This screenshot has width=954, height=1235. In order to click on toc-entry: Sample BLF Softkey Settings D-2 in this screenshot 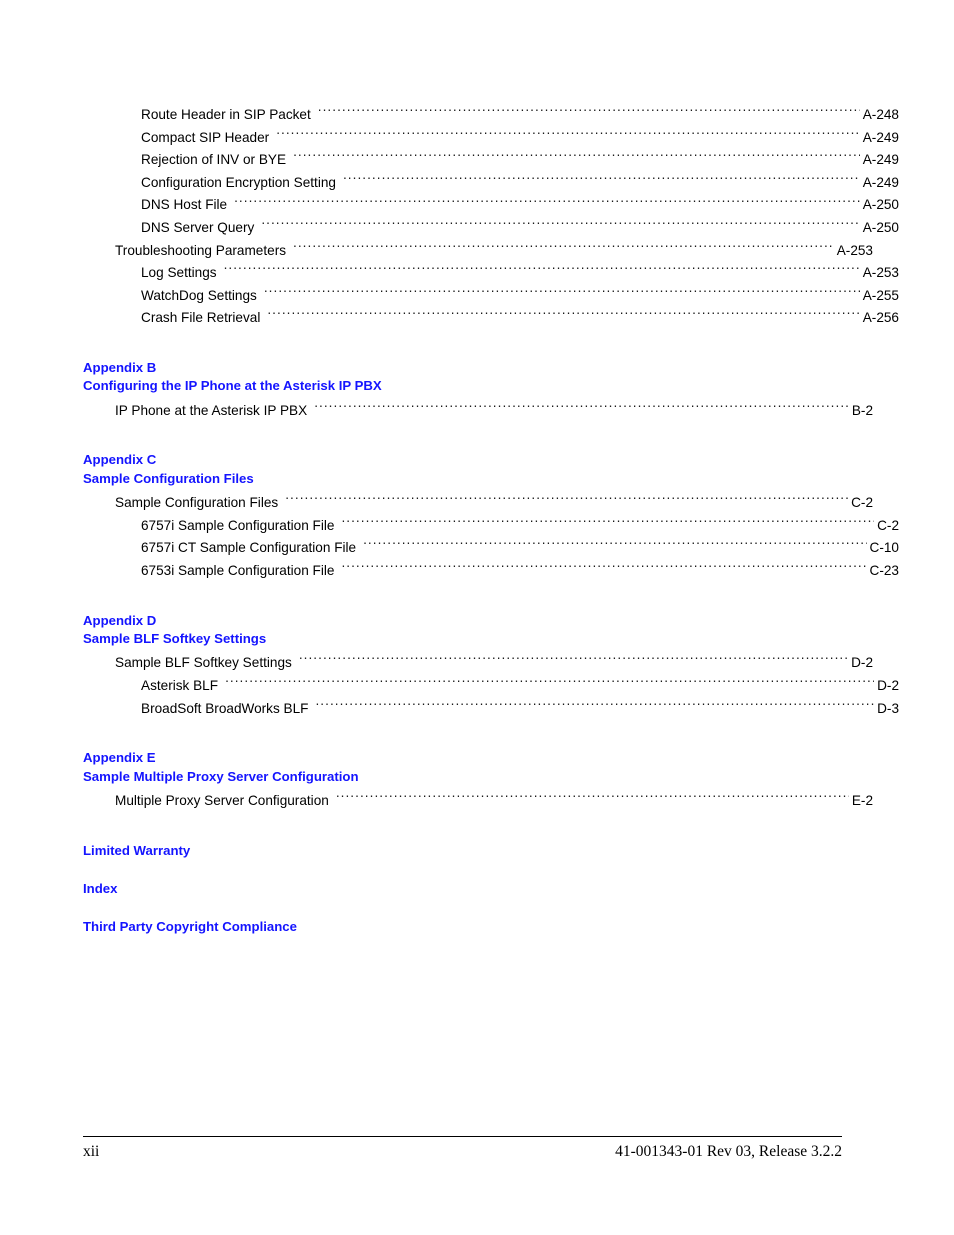, I will do `click(478, 663)`.